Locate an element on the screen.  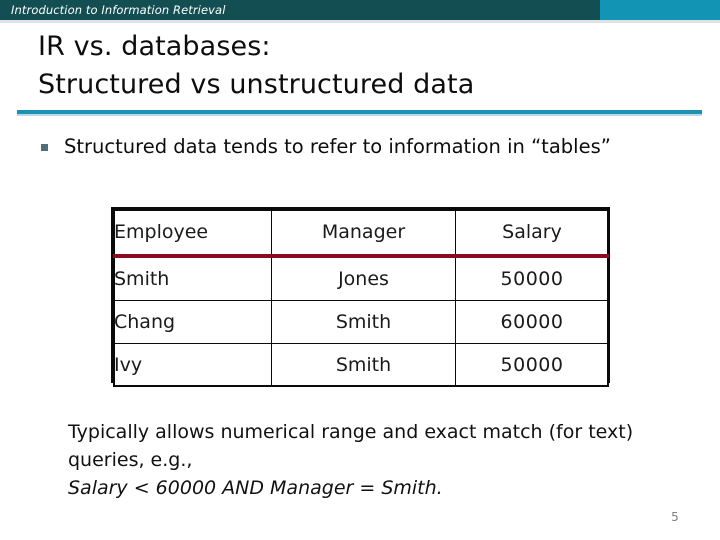
table-row: Chang Smith 60000 is located at coordinates (361, 322).